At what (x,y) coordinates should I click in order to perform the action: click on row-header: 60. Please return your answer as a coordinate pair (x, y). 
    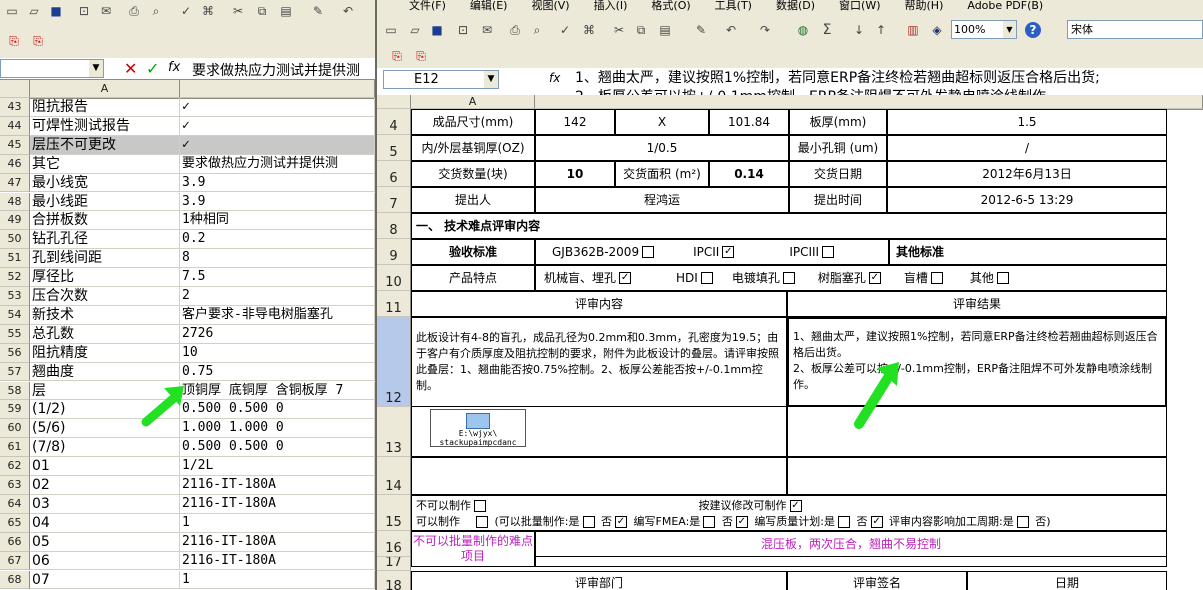
    Looking at the image, I should click on (15, 429).